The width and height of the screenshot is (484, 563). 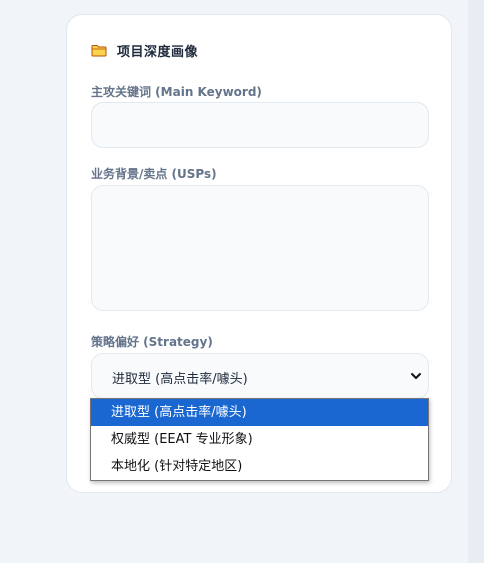 What do you see at coordinates (154, 174) in the screenshot?
I see `usps-label: 业务背景/卖点 (USPs)` at bounding box center [154, 174].